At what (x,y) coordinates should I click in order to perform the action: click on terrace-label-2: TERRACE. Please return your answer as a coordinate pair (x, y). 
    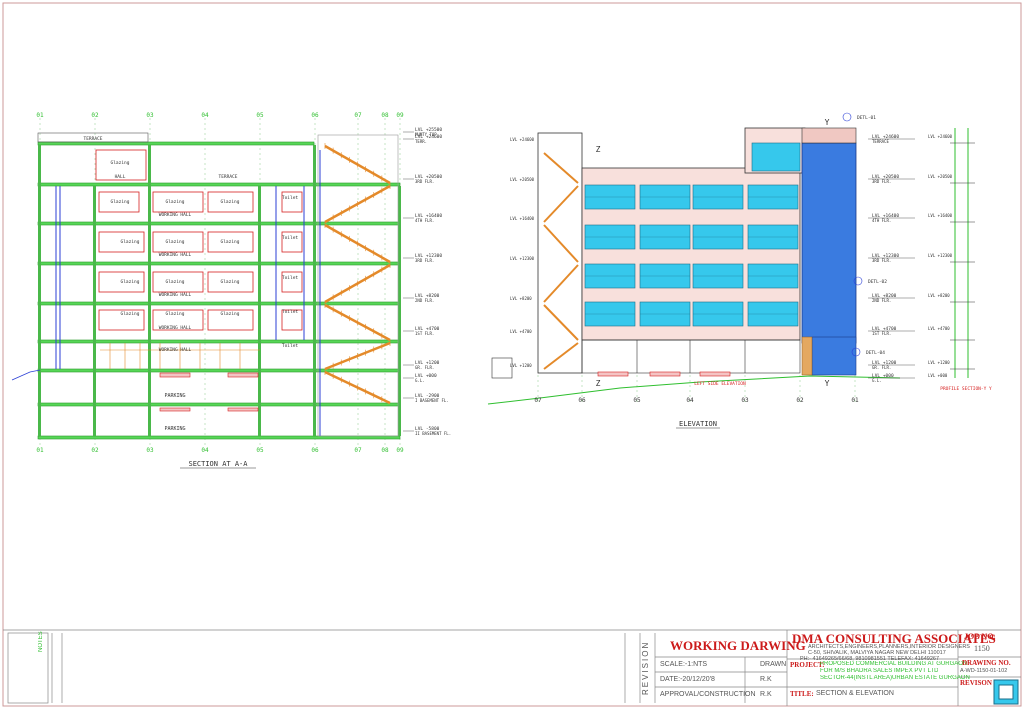
    Looking at the image, I should click on (228, 177).